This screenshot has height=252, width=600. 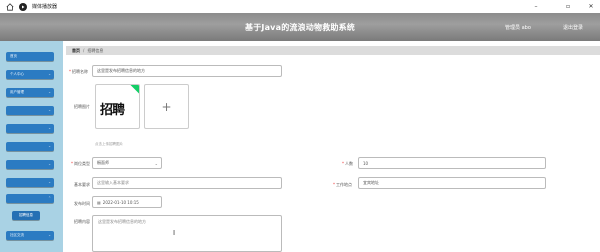 I want to click on plus-icon: +, so click(x=166, y=106).